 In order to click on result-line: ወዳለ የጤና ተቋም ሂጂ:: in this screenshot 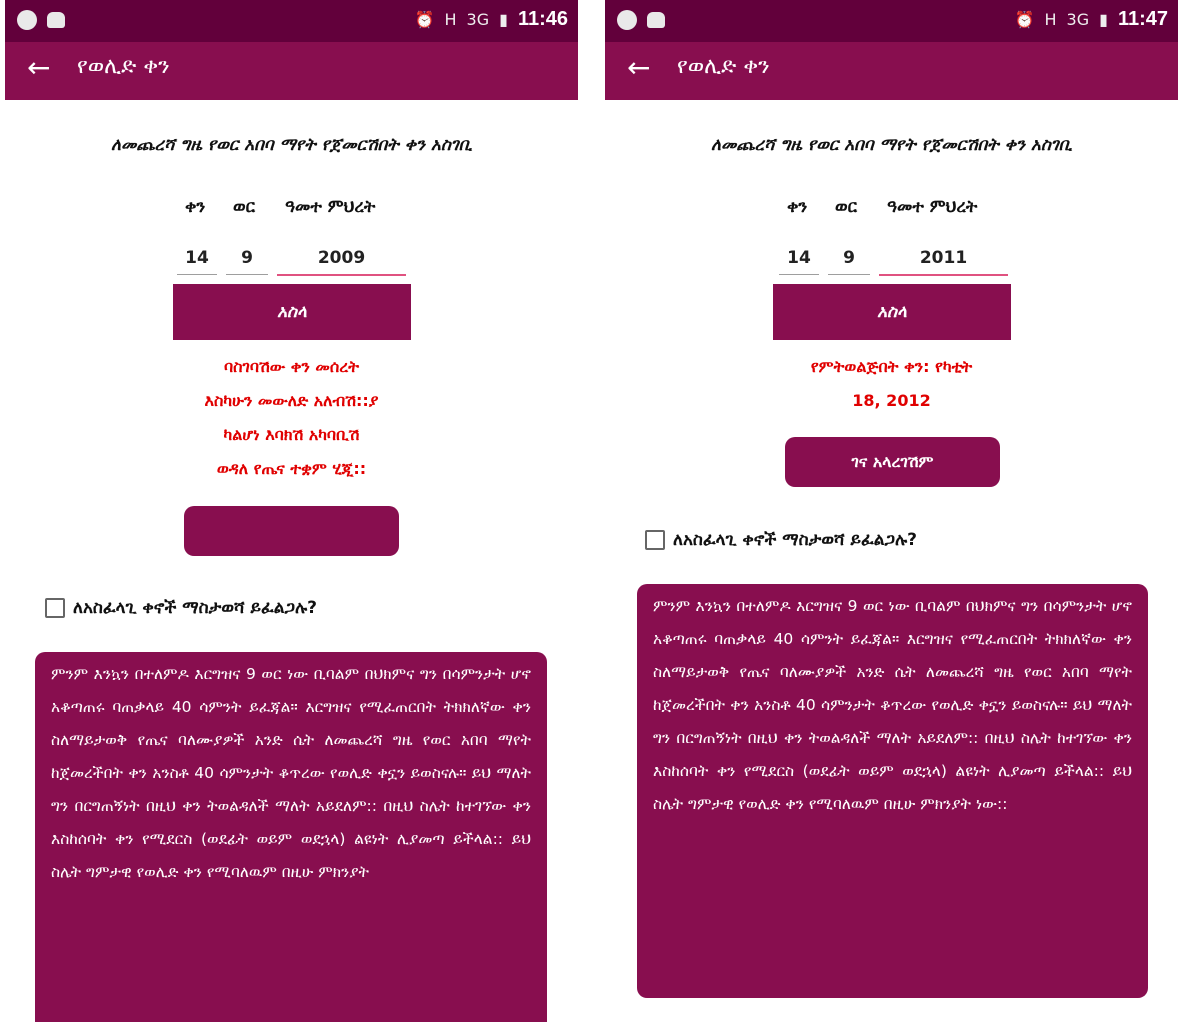, I will do `click(291, 468)`.